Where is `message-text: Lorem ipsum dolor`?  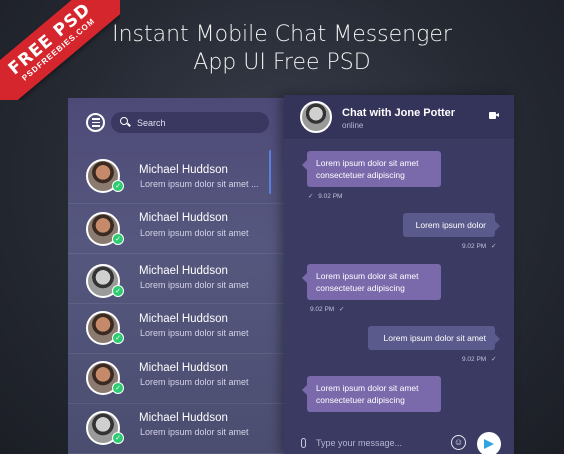 message-text: Lorem ipsum dolor is located at coordinates (450, 225).